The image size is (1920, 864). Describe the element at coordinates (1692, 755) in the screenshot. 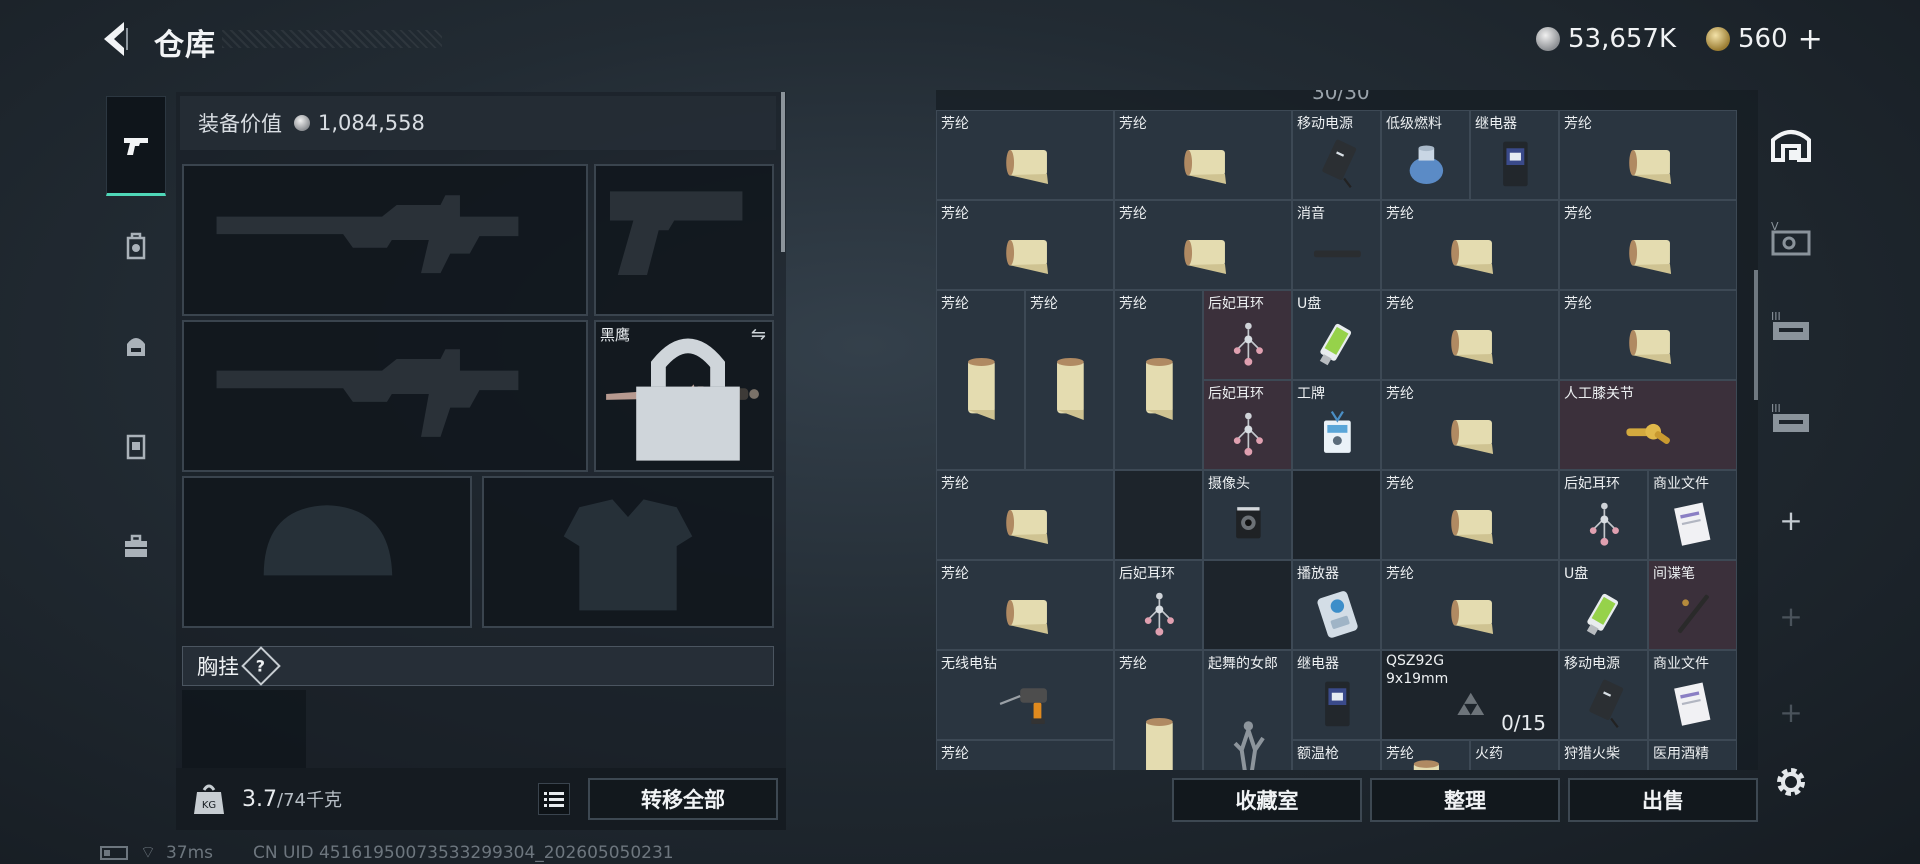

I see `storage-item: 医用酒精` at that location.